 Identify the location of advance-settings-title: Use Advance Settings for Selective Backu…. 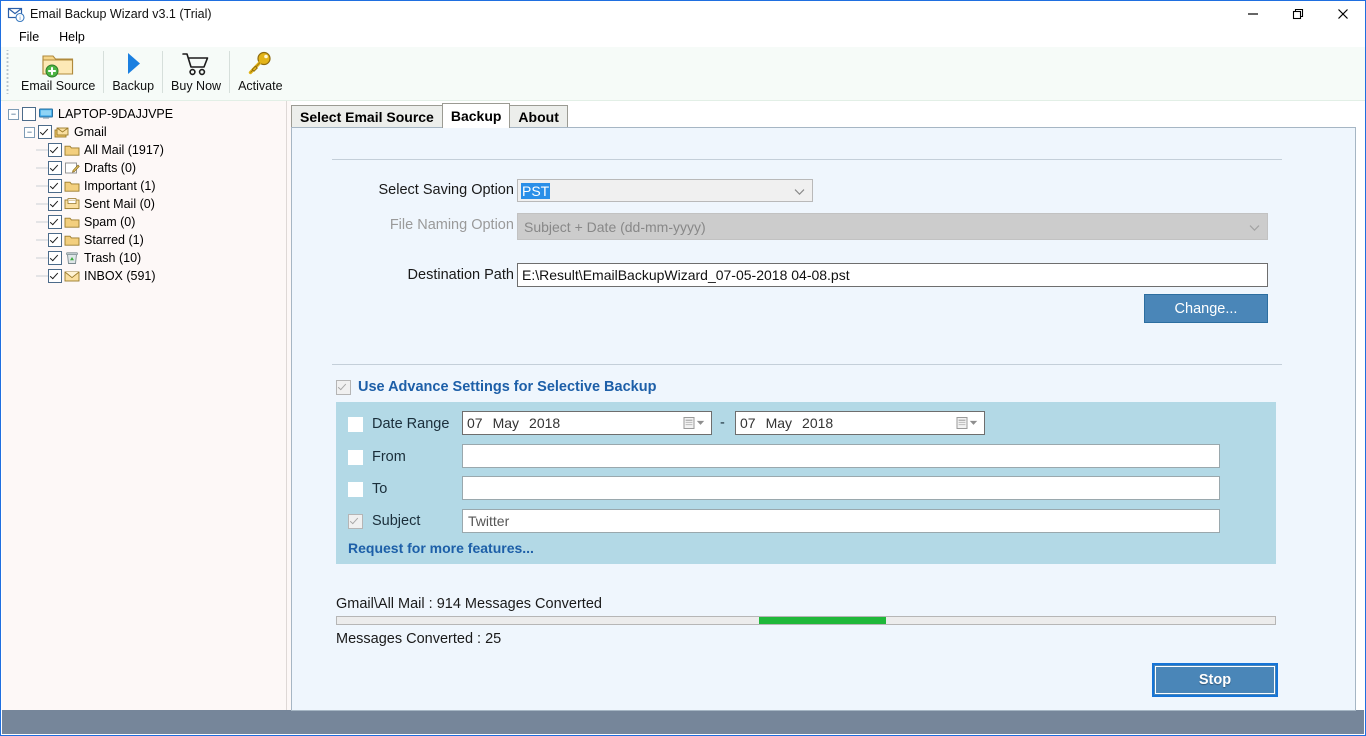
(507, 387).